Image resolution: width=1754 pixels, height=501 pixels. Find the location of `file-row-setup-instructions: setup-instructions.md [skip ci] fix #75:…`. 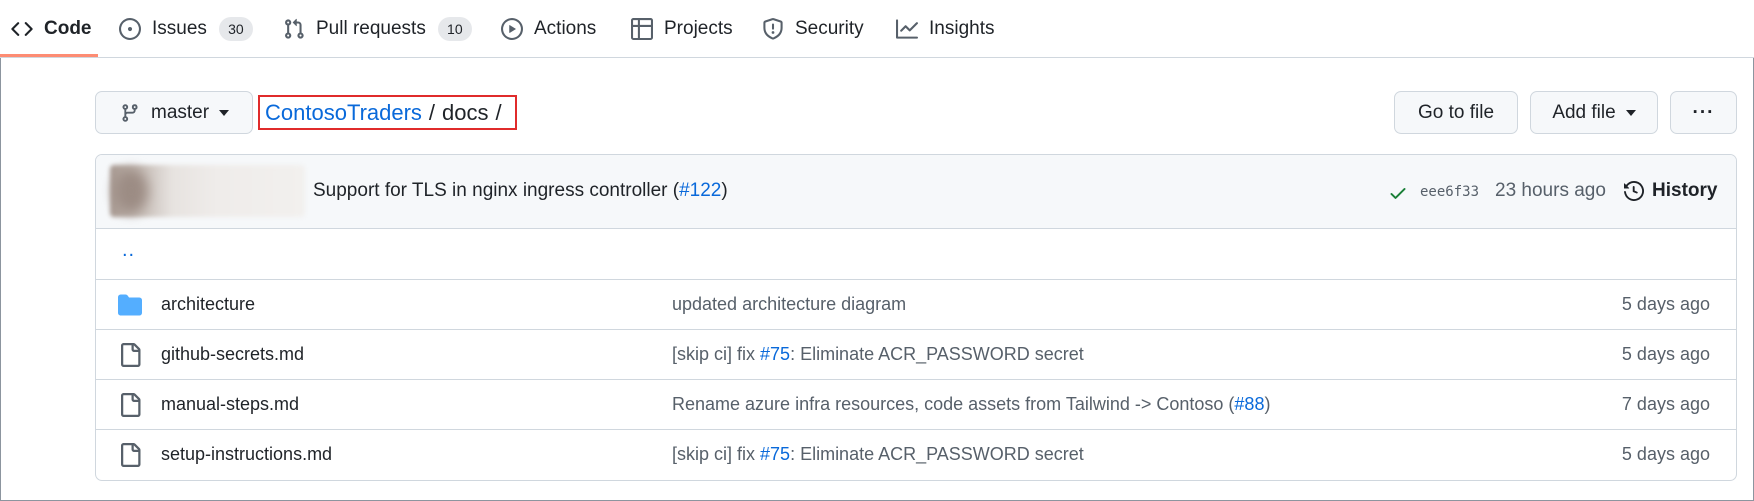

file-row-setup-instructions: setup-instructions.md [skip ci] fix #75:… is located at coordinates (916, 454).